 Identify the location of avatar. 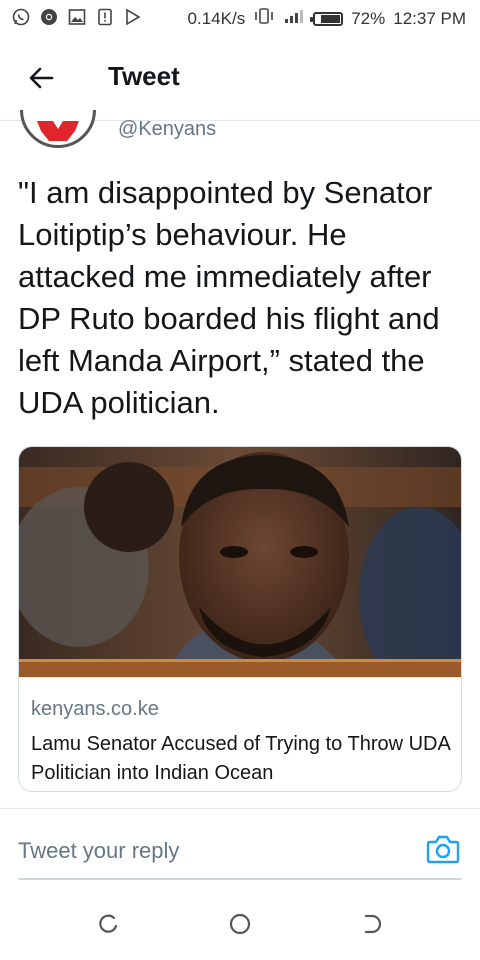
(58, 129).